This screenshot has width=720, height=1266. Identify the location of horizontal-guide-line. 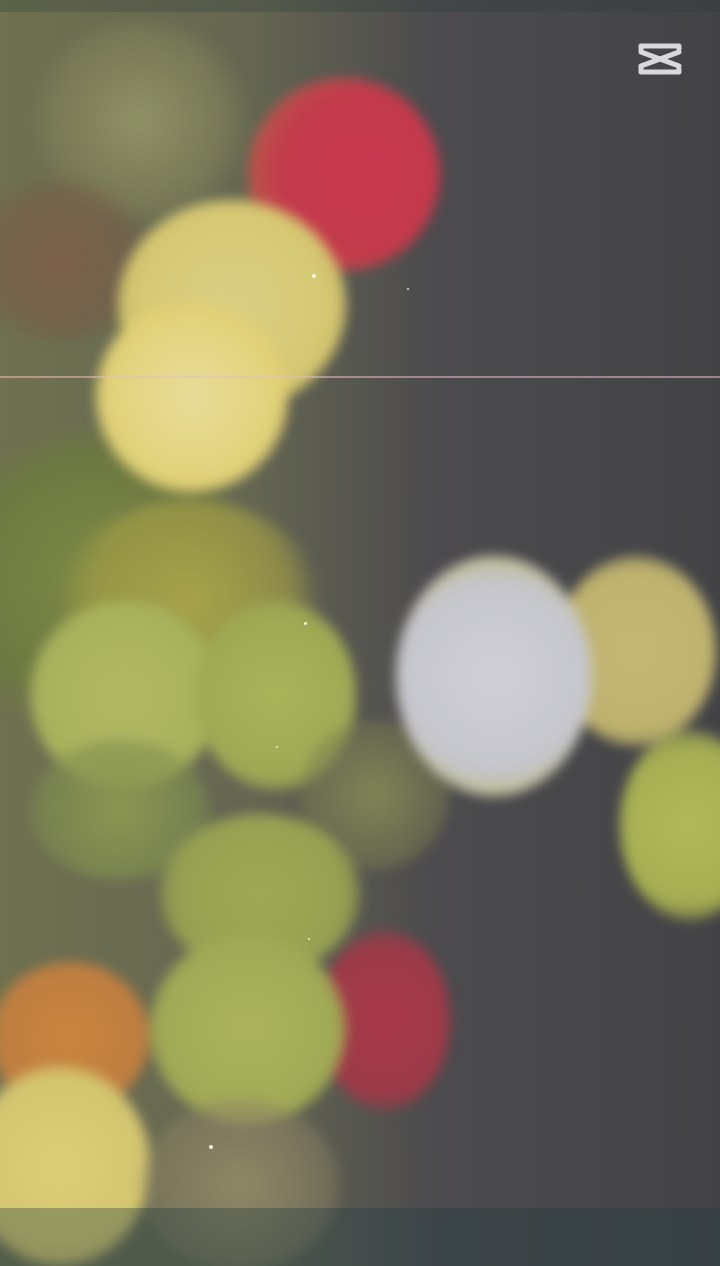
(360, 377).